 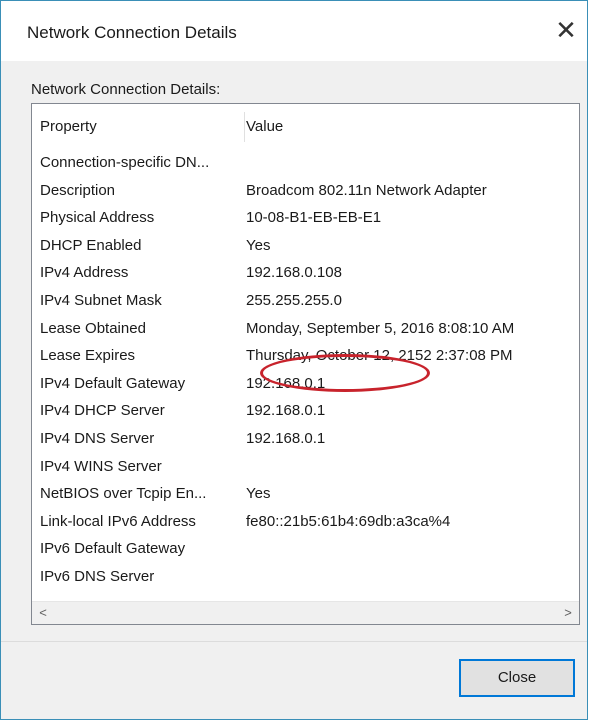 What do you see at coordinates (101, 300) in the screenshot?
I see `property-cell: IPv4 Subnet Mask` at bounding box center [101, 300].